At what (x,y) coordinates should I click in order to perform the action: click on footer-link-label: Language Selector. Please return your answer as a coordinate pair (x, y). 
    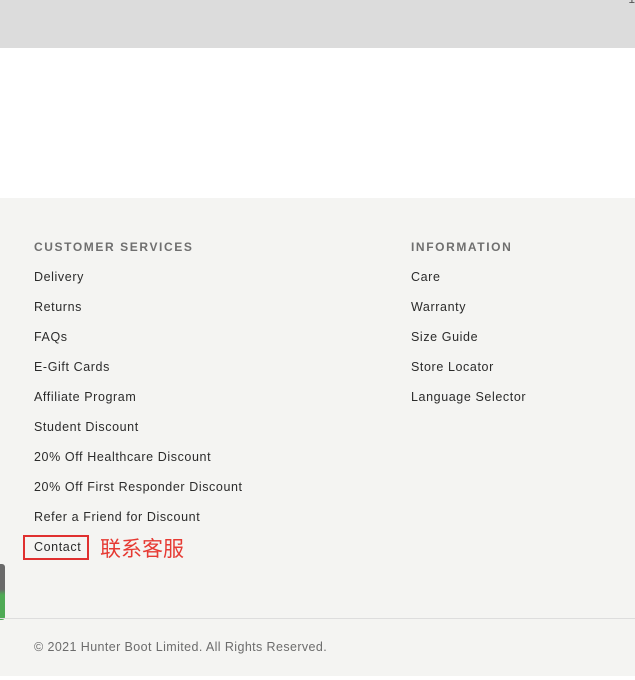
    Looking at the image, I should click on (468, 397).